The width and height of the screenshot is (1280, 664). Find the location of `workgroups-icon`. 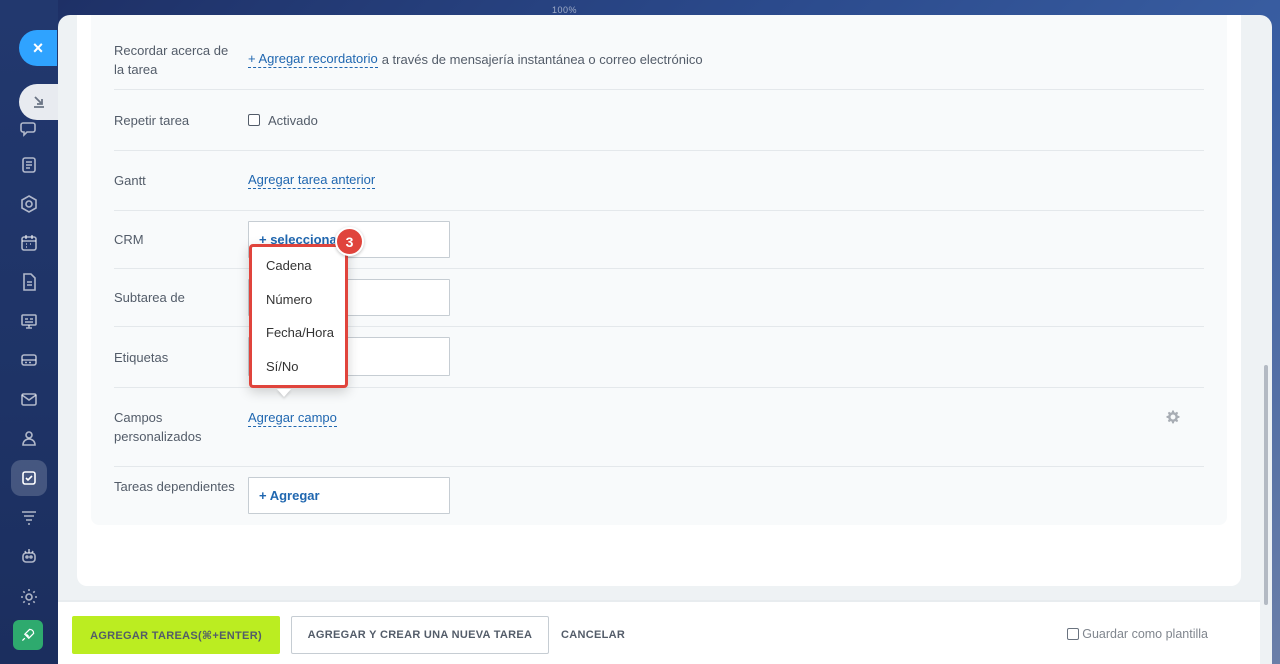

workgroups-icon is located at coordinates (29, 204).